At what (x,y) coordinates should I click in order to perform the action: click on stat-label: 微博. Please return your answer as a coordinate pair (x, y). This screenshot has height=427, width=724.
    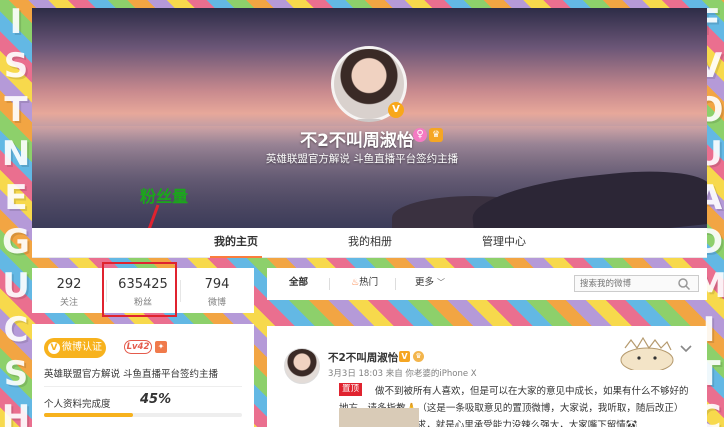
    Looking at the image, I should click on (216, 303).